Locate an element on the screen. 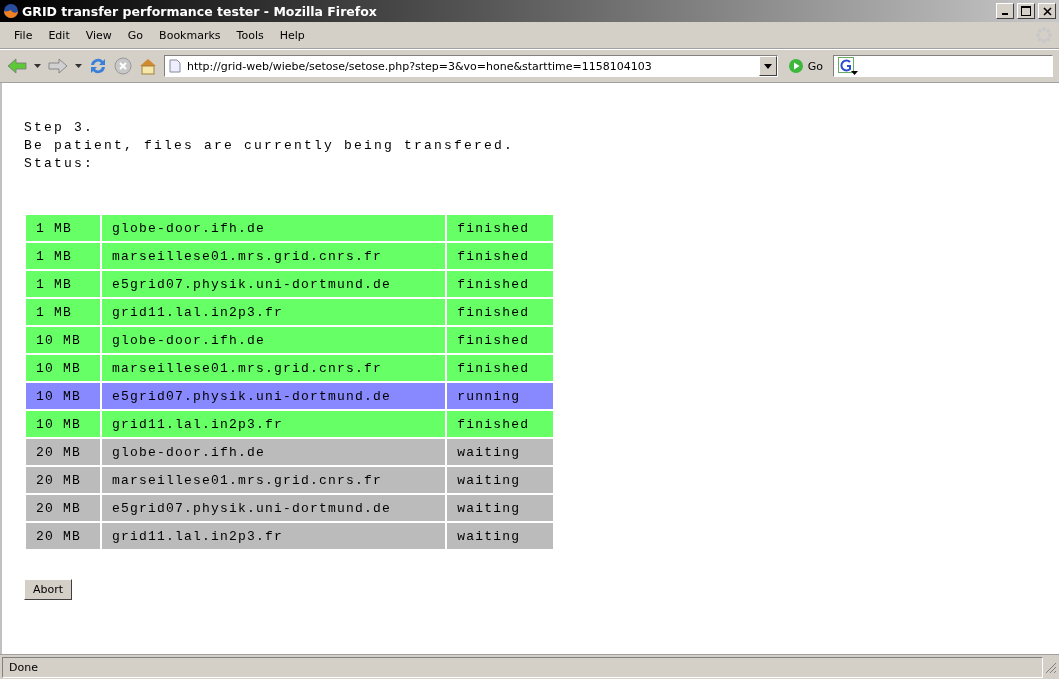 This screenshot has width=1059, height=679. menu-item: Tools is located at coordinates (250, 35).